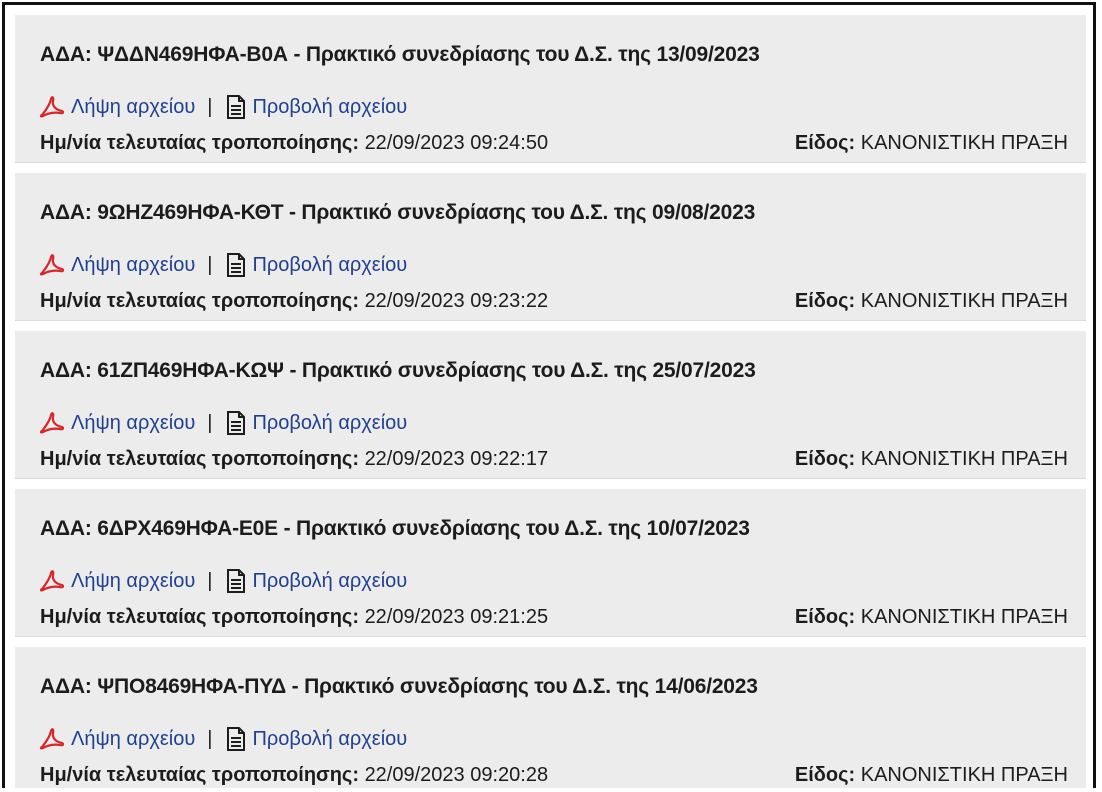 The height and width of the screenshot is (792, 1102). Describe the element at coordinates (456, 143) in the screenshot. I see `modified-value: 22/09/2023 09:24:50` at that location.